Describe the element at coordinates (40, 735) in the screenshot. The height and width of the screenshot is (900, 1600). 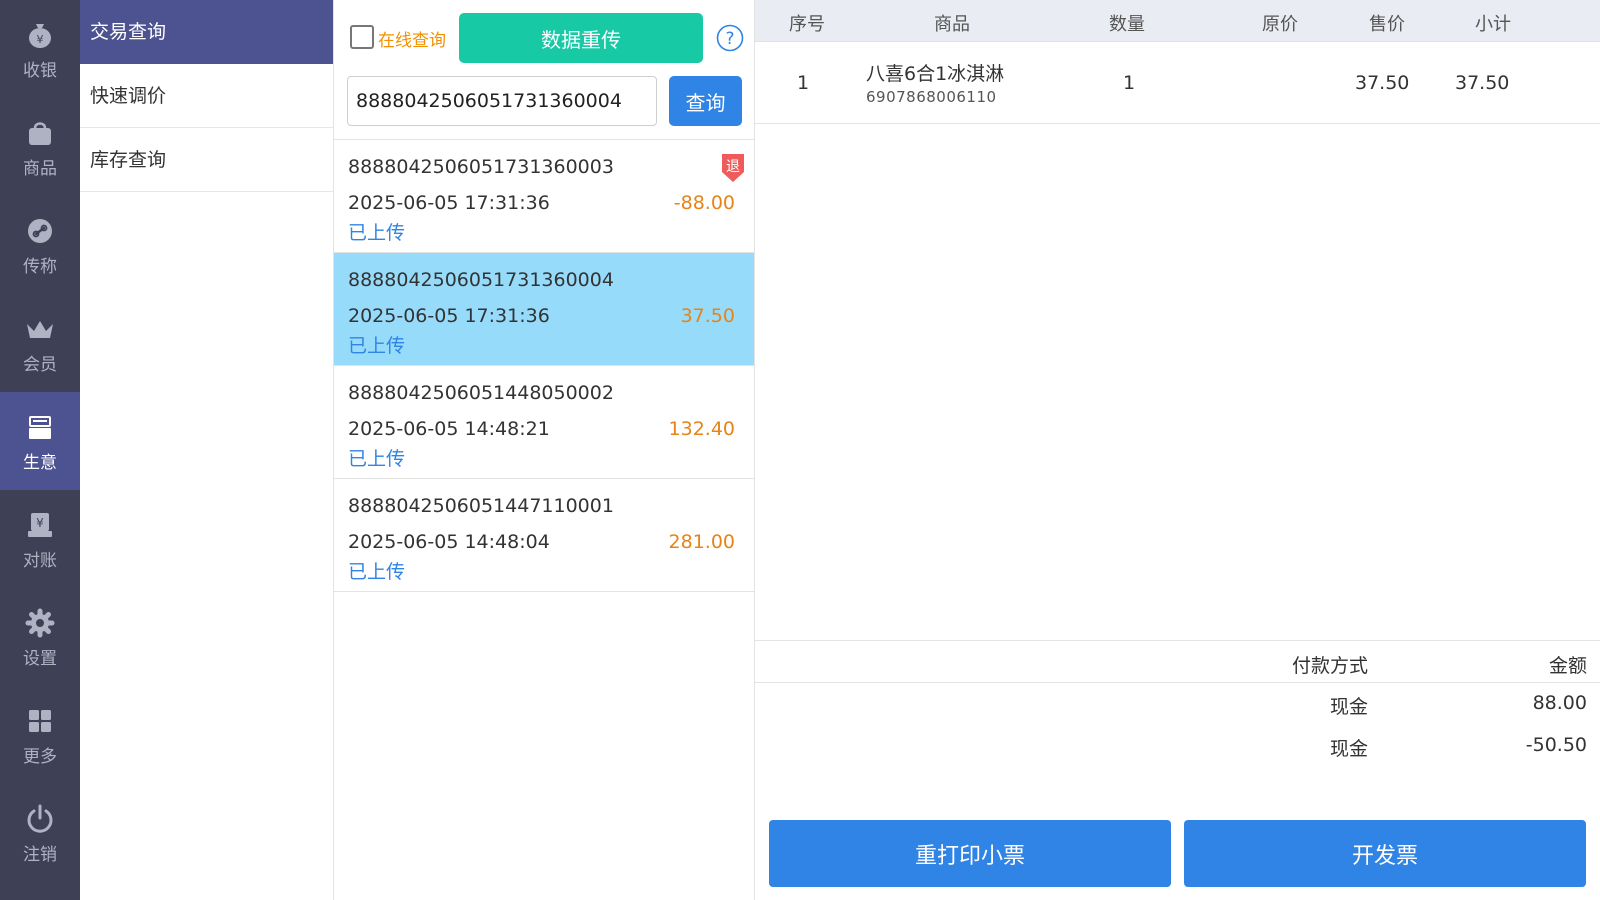
I see `nav-item-more: 更多` at that location.